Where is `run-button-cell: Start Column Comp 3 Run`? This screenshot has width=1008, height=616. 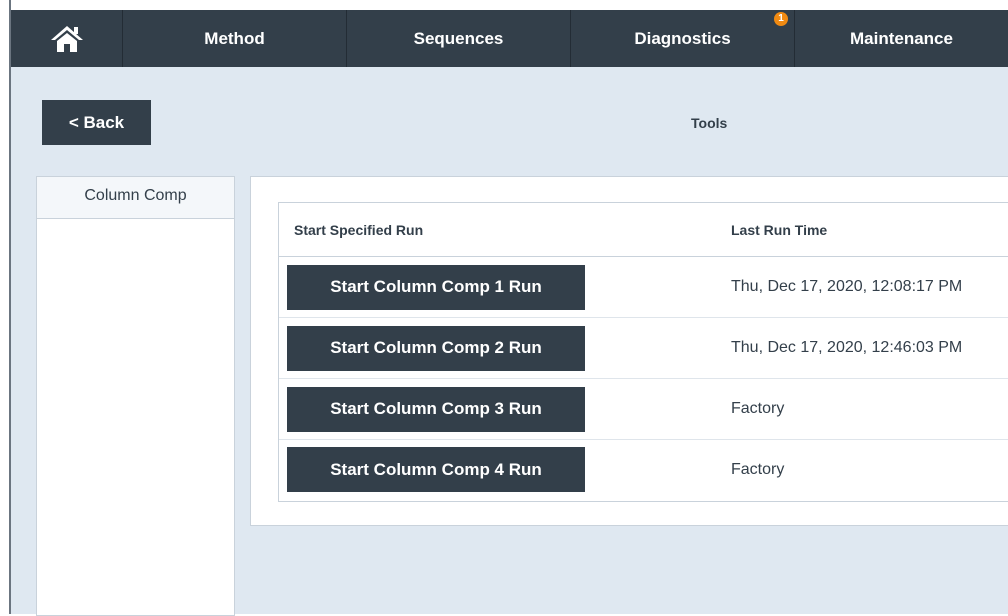
run-button-cell: Start Column Comp 3 Run is located at coordinates (505, 409).